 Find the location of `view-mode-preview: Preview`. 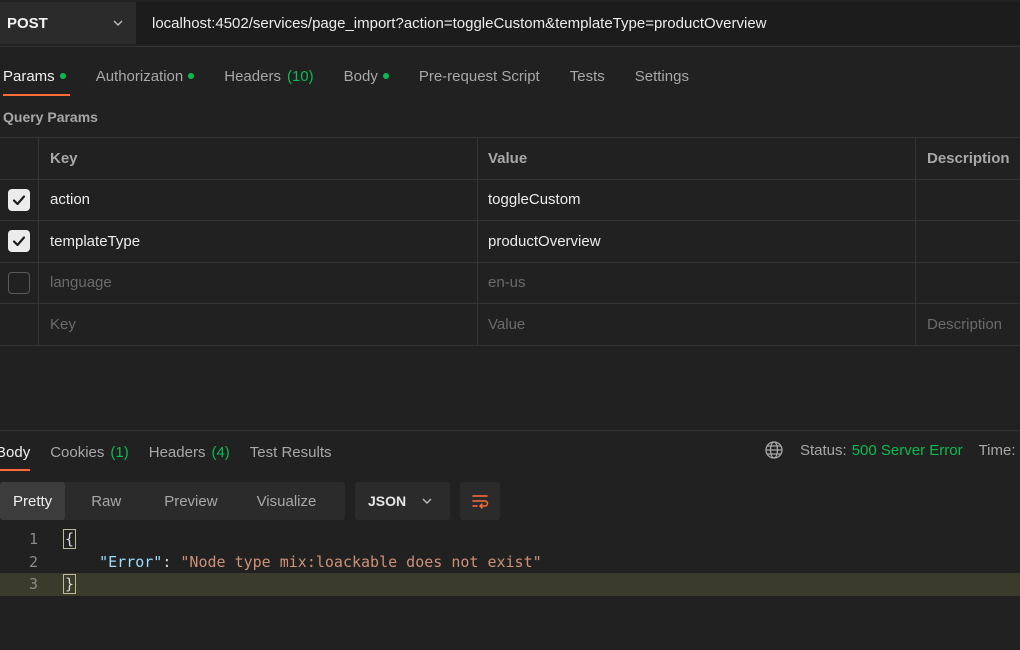

view-mode-preview: Preview is located at coordinates (197, 501).